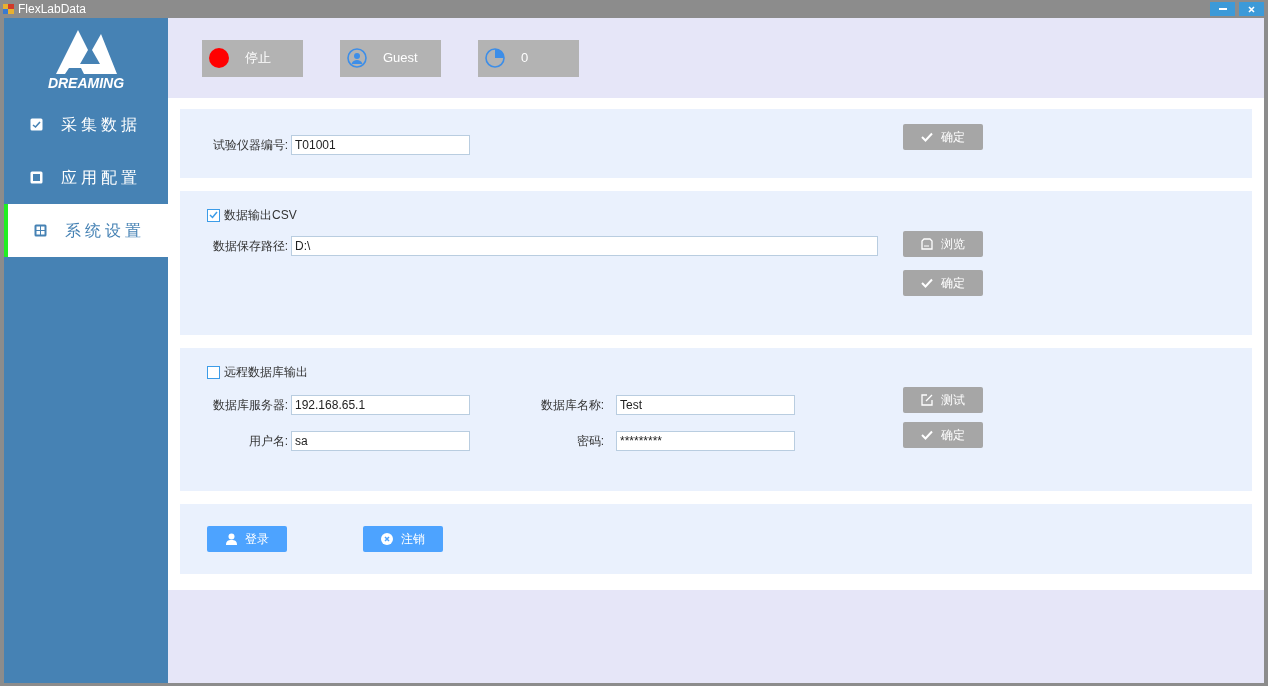 This screenshot has width=1268, height=686. What do you see at coordinates (86, 58) in the screenshot?
I see `logo-drawing: DREAMING` at bounding box center [86, 58].